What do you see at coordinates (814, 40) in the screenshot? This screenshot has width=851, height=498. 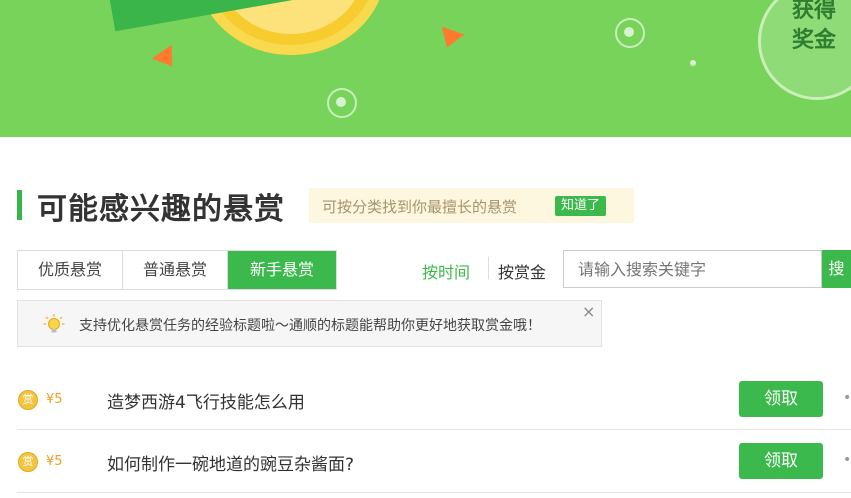 I see `reward-line-2: 奖金` at bounding box center [814, 40].